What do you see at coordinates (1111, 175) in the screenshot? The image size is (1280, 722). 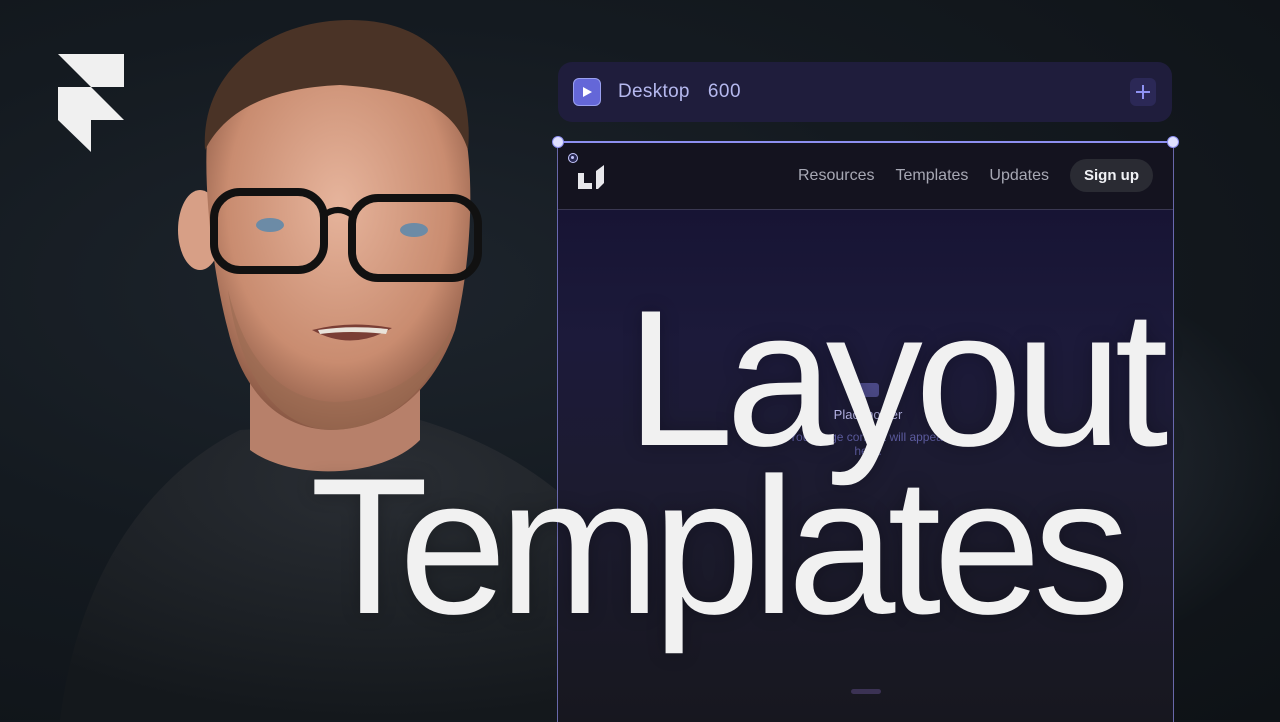 I see `signup-button: Sign up` at bounding box center [1111, 175].